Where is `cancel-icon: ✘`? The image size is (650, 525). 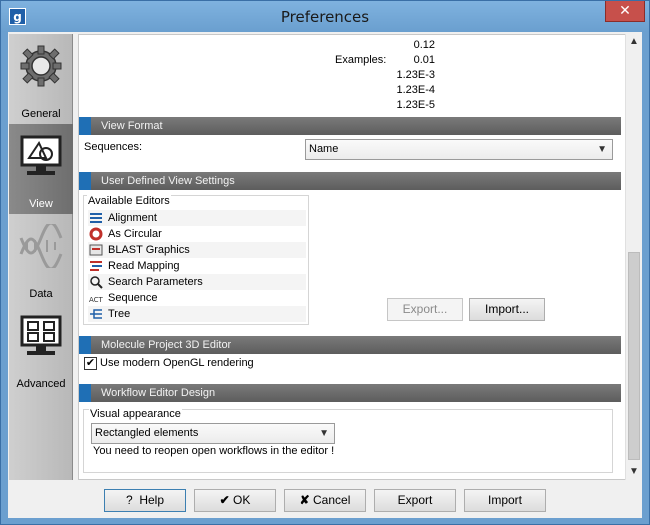 cancel-icon: ✘ is located at coordinates (304, 500).